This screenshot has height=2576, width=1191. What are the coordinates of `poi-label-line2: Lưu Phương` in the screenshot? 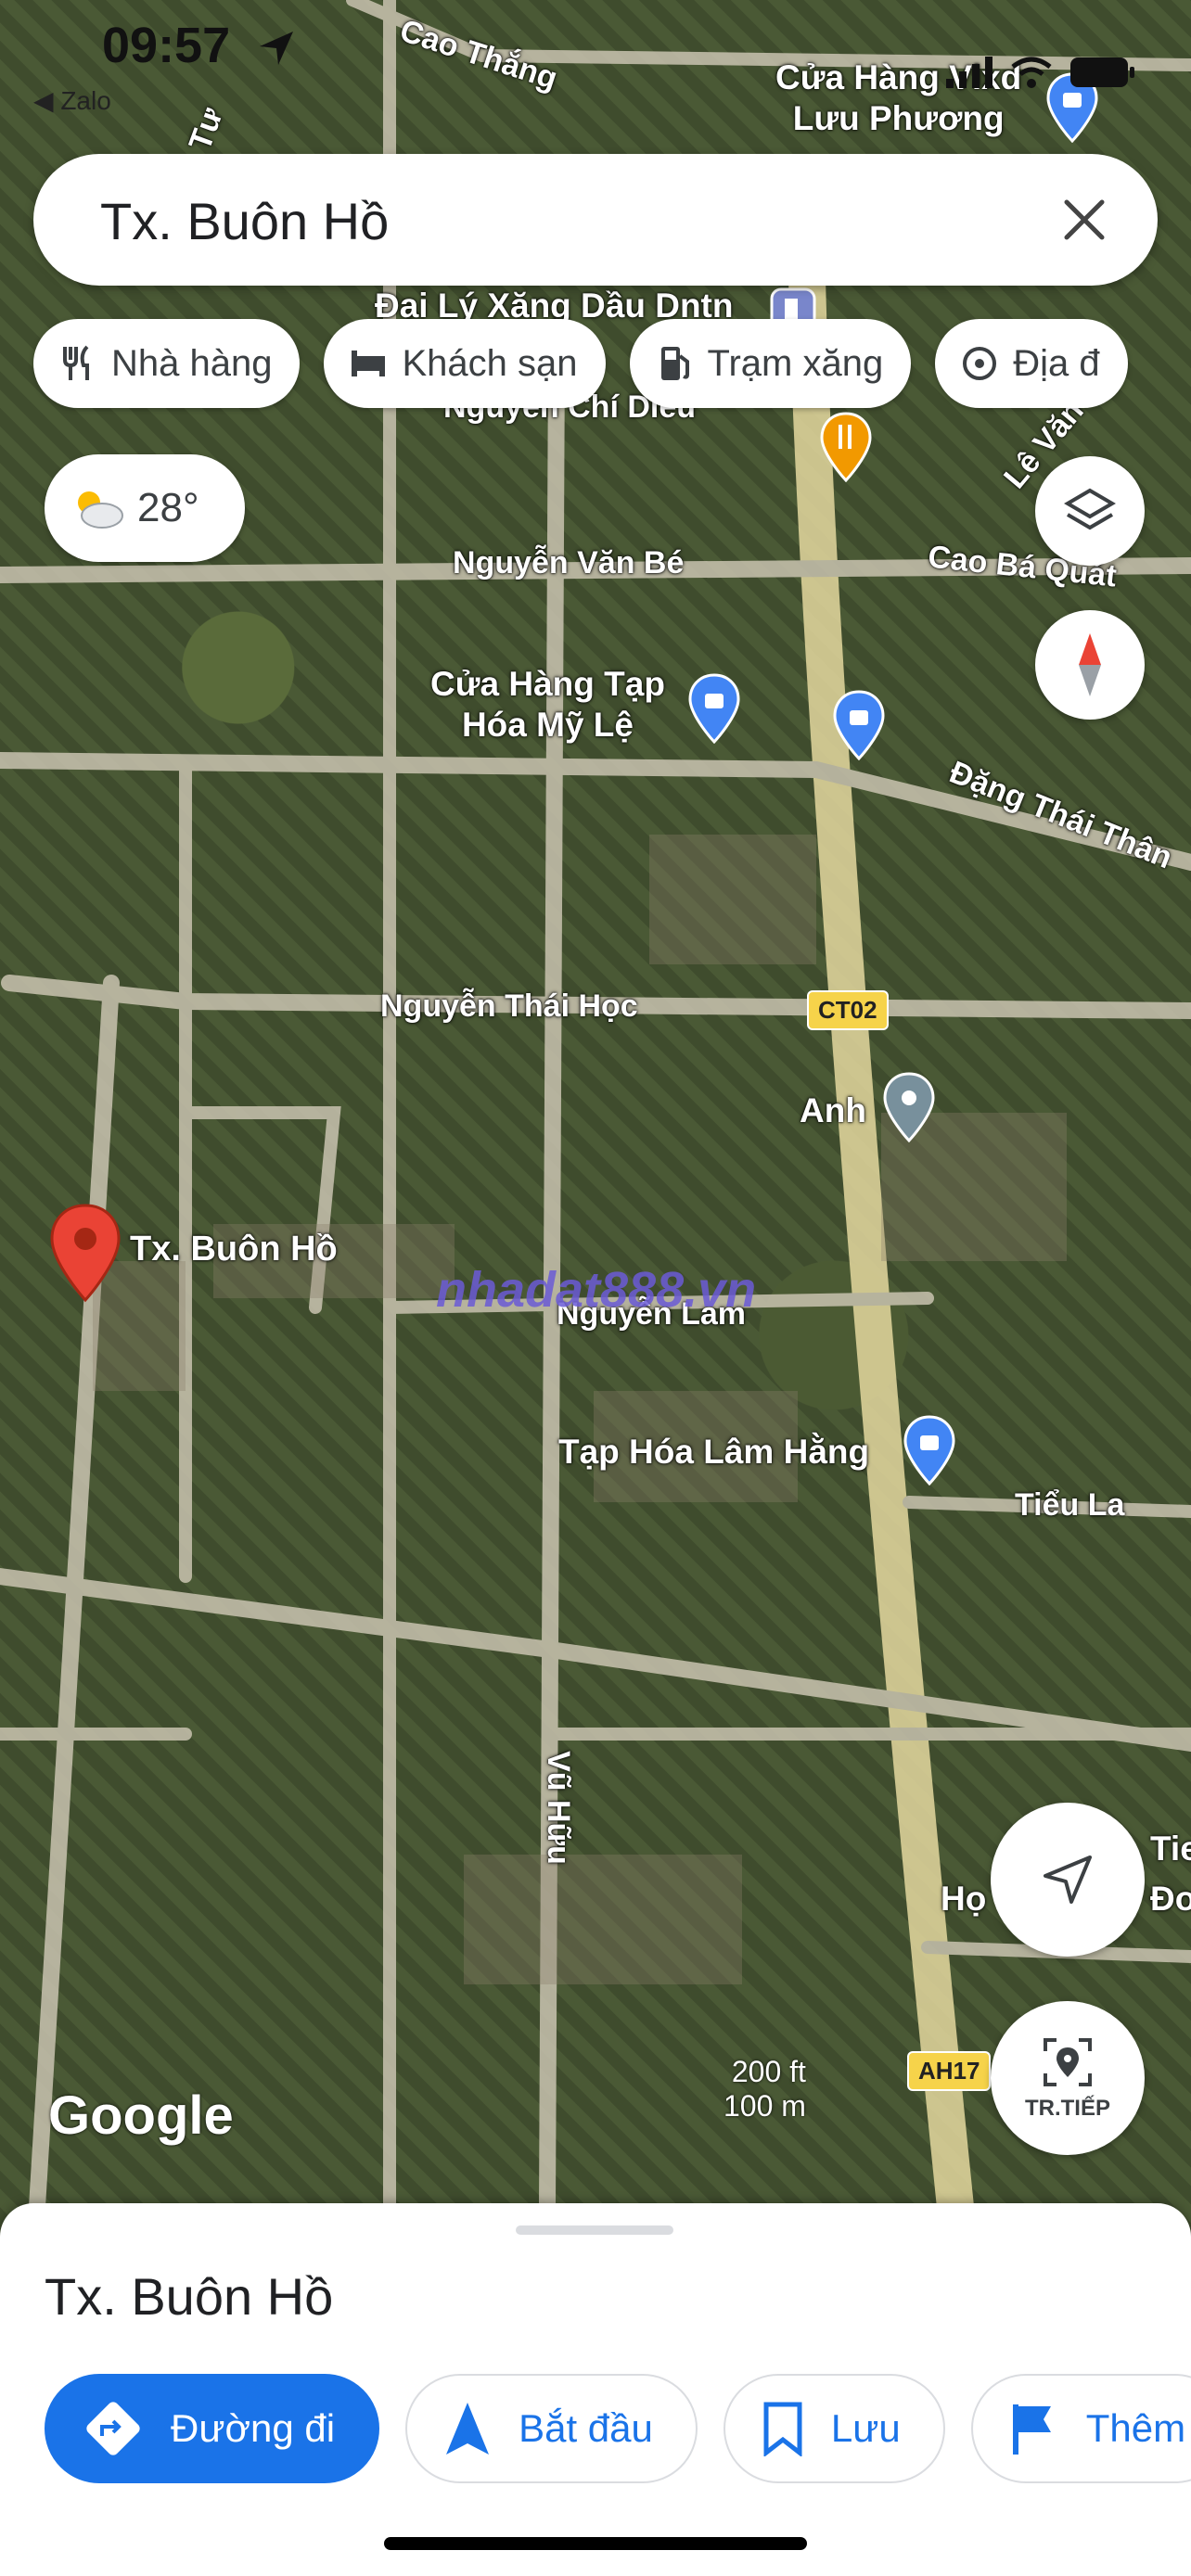 It's located at (898, 118).